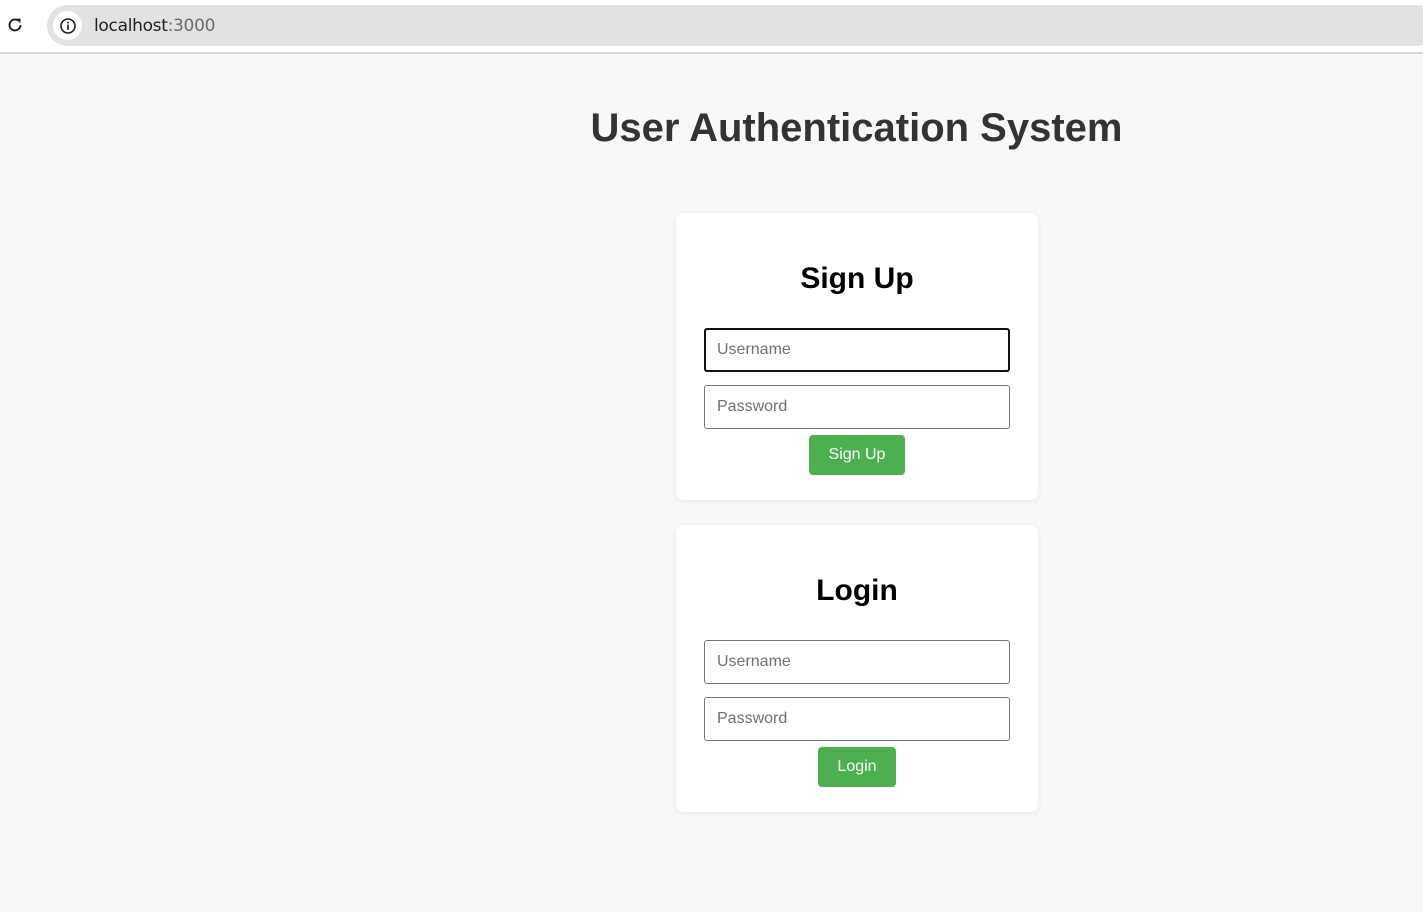 This screenshot has height=912, width=1423. Describe the element at coordinates (131, 26) in the screenshot. I see `url-host: localhost` at that location.